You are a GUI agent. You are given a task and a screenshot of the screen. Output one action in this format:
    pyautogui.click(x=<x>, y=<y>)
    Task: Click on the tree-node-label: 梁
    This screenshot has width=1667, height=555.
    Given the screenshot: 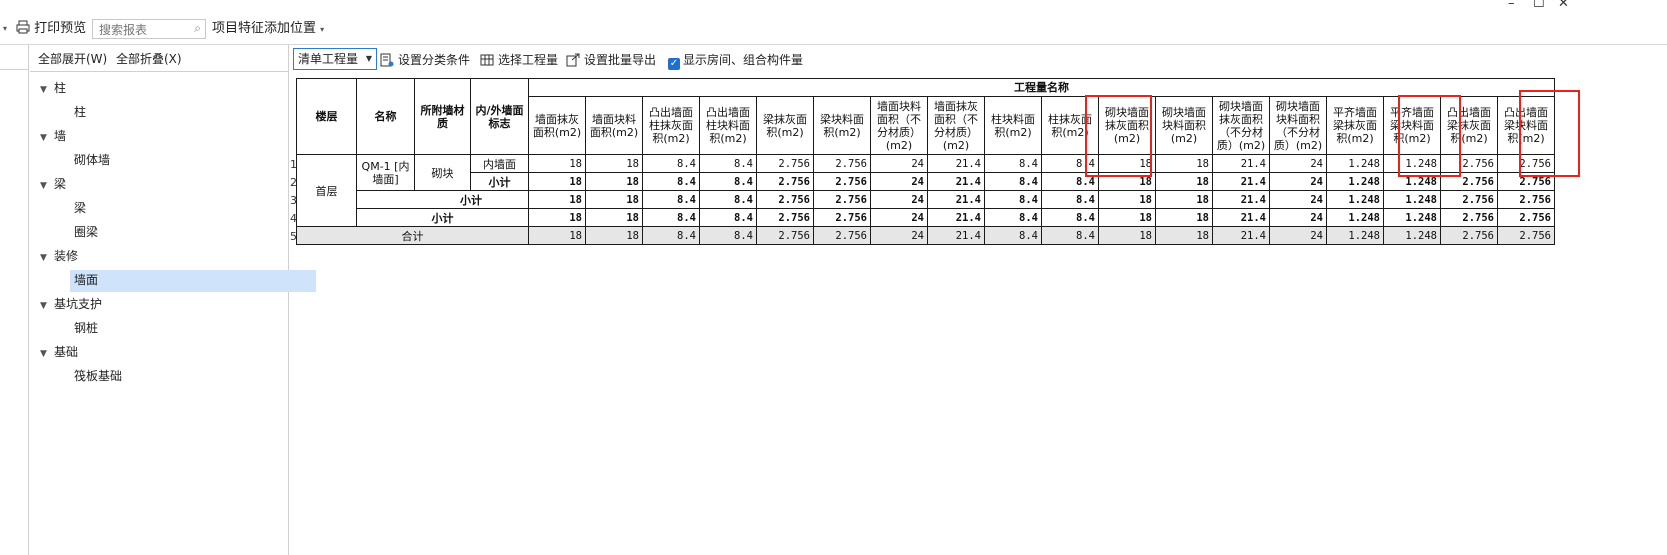 What is the action you would take?
    pyautogui.click(x=80, y=208)
    